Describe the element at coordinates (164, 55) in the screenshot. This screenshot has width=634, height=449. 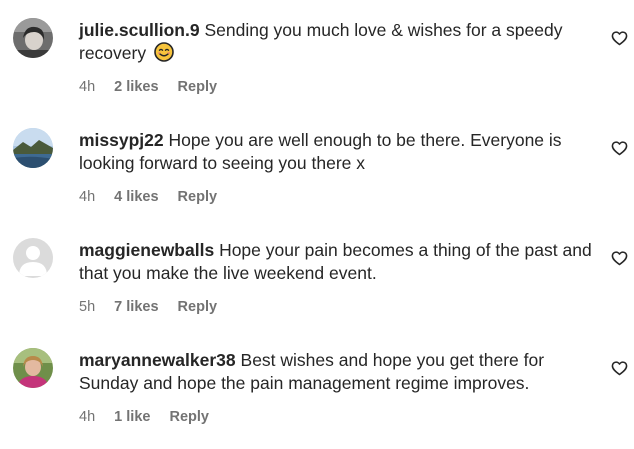
I see `smiling-face-emoji-icon` at that location.